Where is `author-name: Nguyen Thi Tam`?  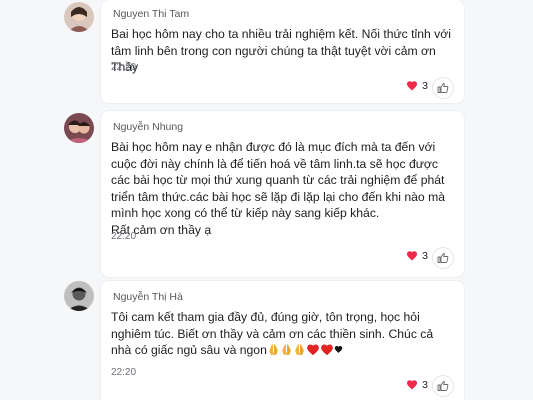
author-name: Nguyen Thi Tam is located at coordinates (151, 14).